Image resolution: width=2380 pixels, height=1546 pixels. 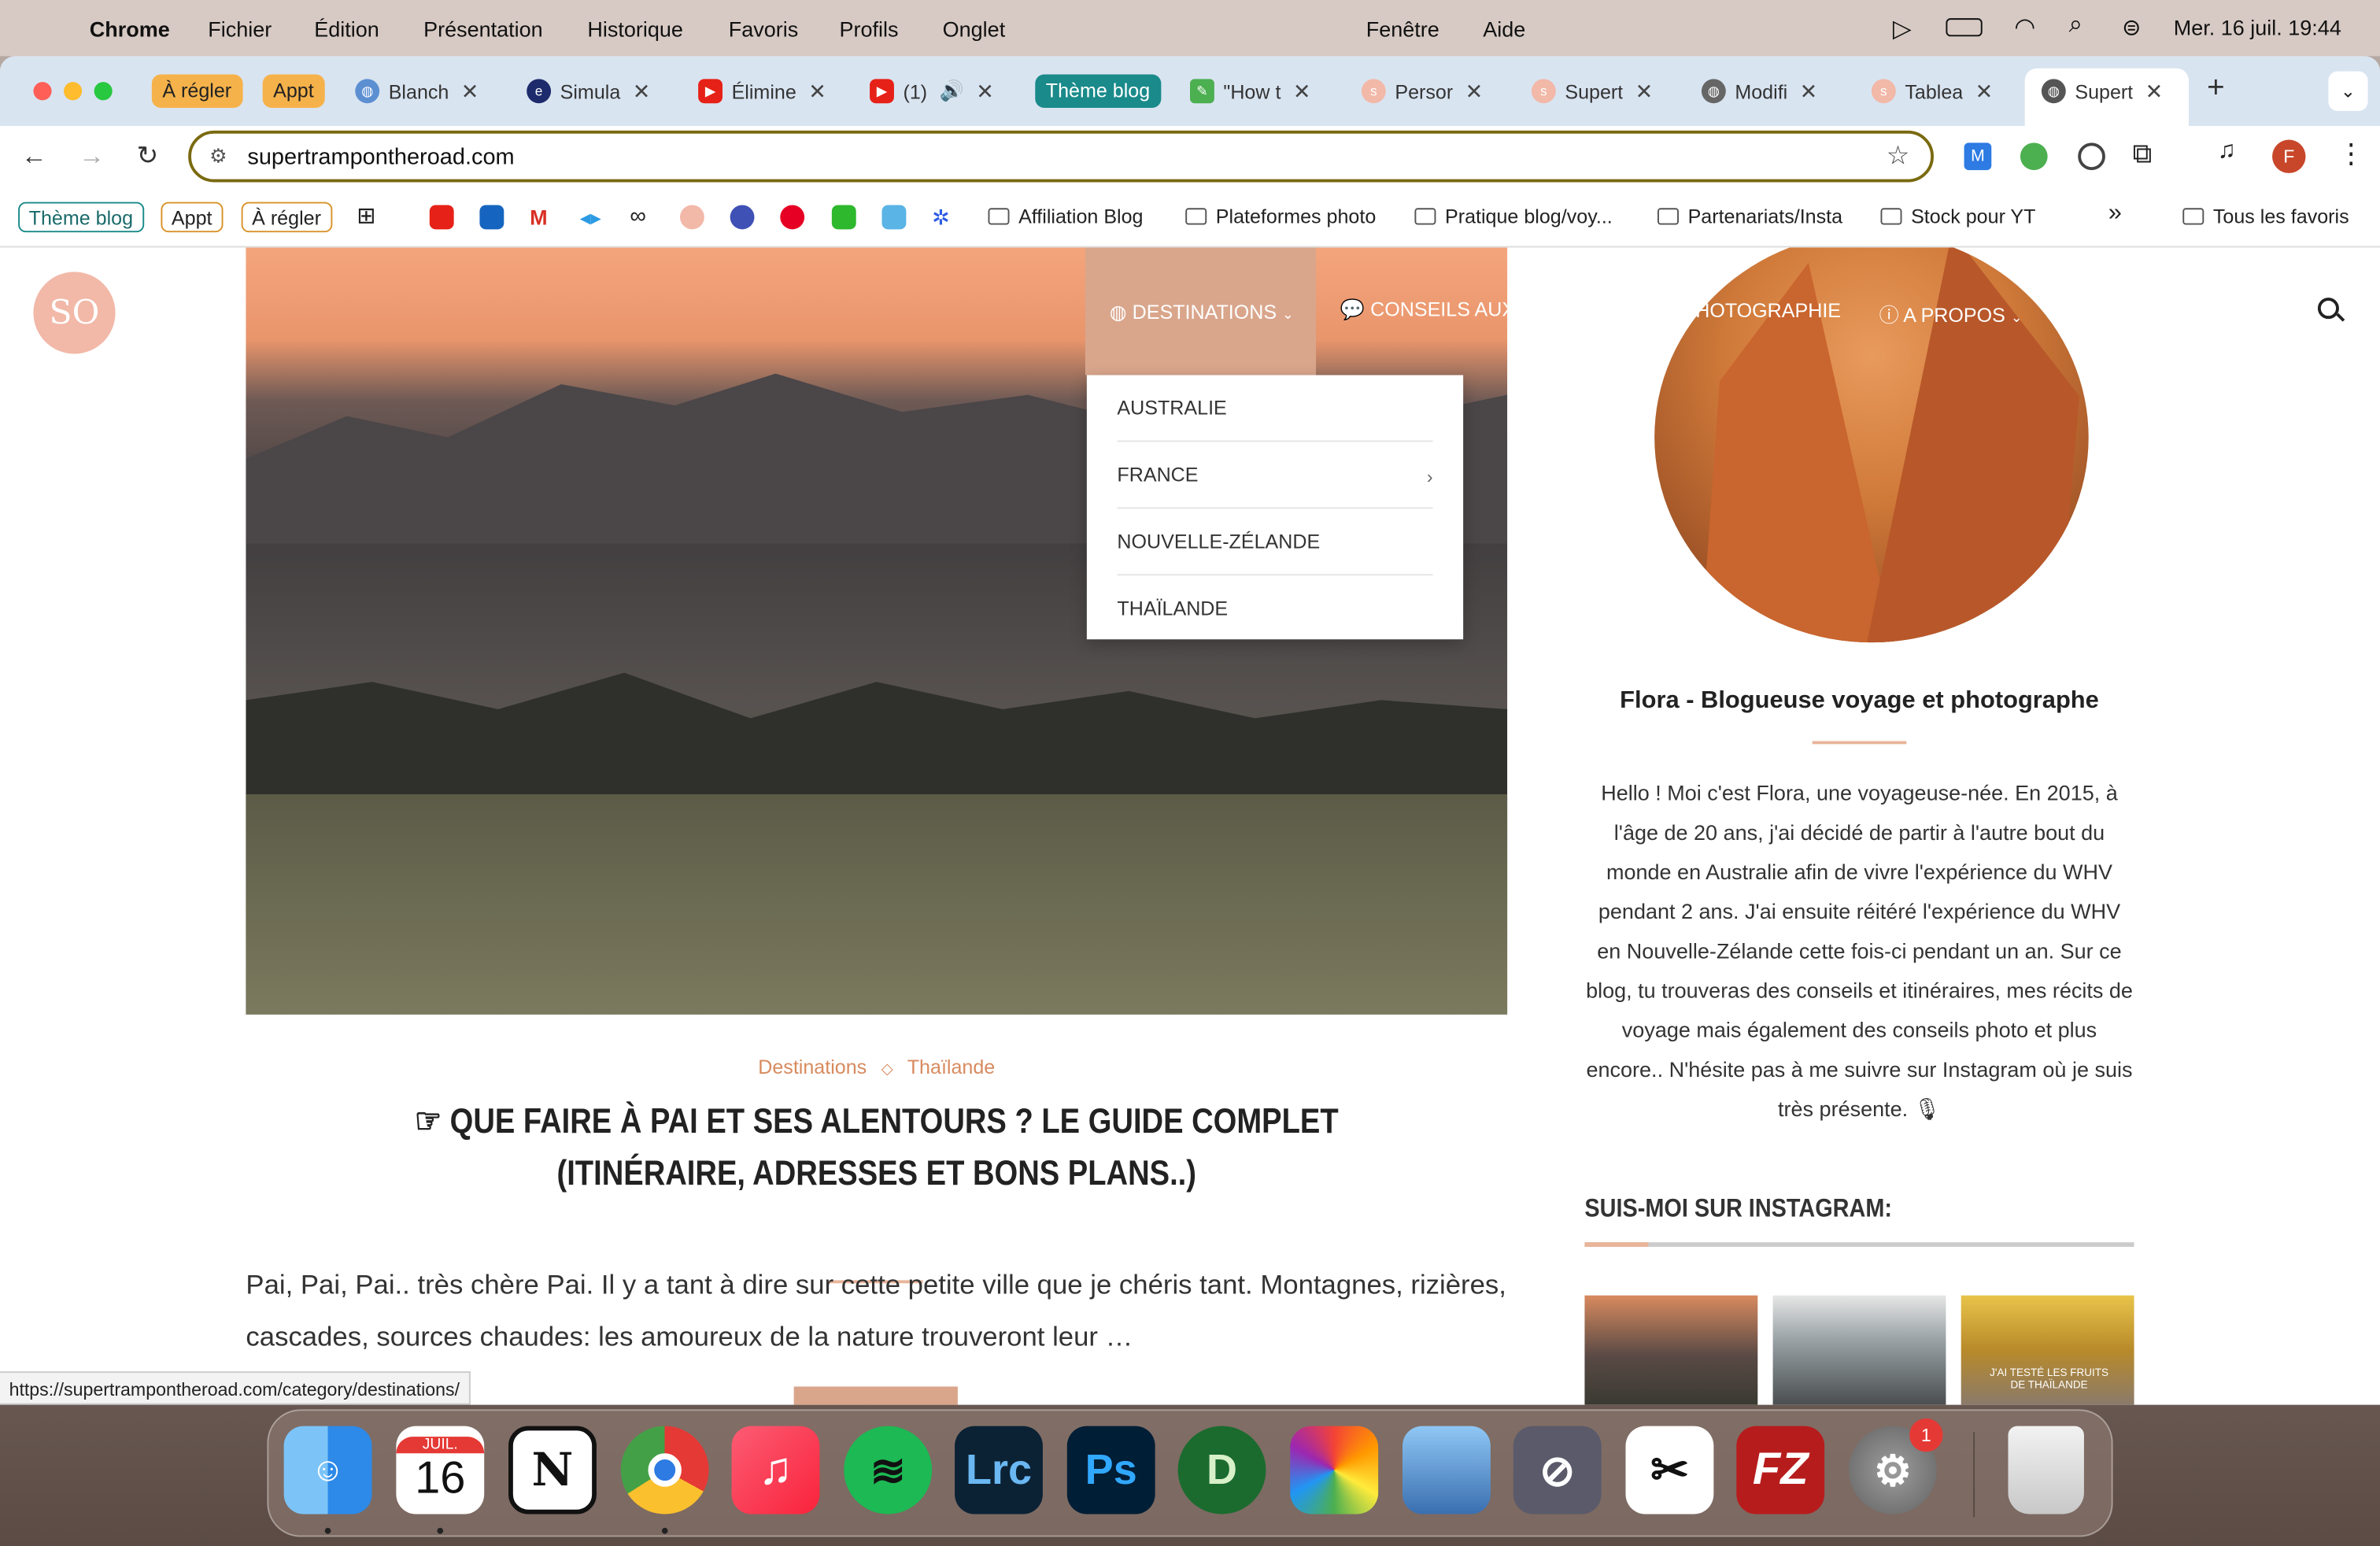 What do you see at coordinates (1933, 91) in the screenshot?
I see `tab-tablea: s Tablea ✕` at bounding box center [1933, 91].